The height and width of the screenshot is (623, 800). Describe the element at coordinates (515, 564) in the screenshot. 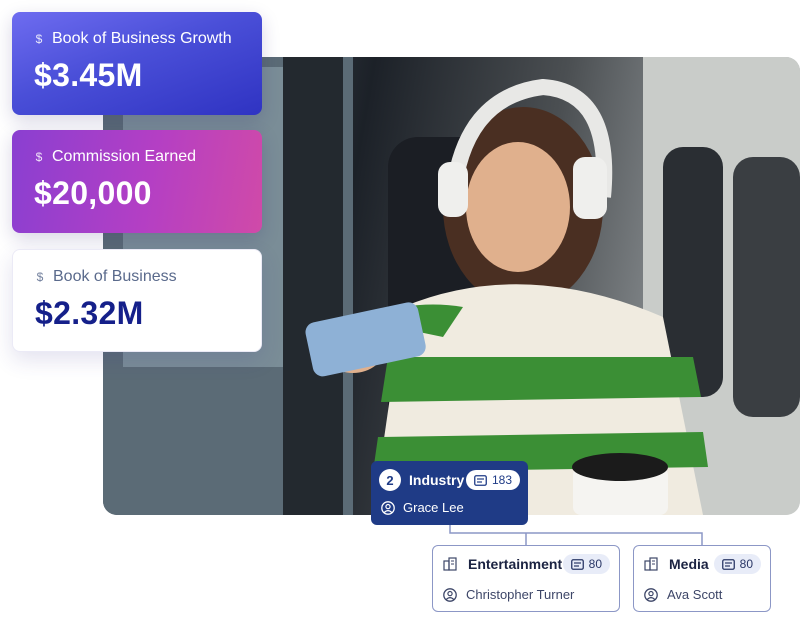

I see `node-title: Entertainment` at that location.